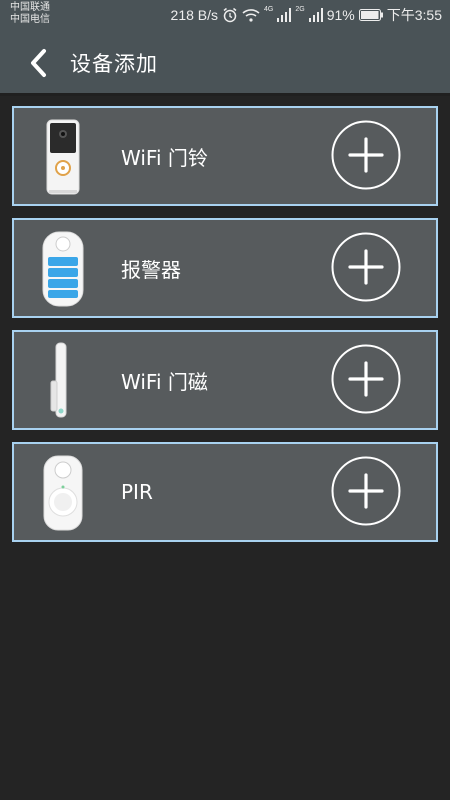  What do you see at coordinates (269, 9) in the screenshot?
I see `network-type-1: 4G` at bounding box center [269, 9].